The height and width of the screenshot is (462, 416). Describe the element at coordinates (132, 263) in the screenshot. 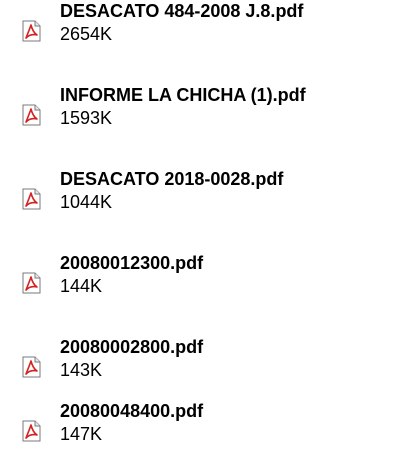

I see `file-name: 20080012300.pdf` at that location.